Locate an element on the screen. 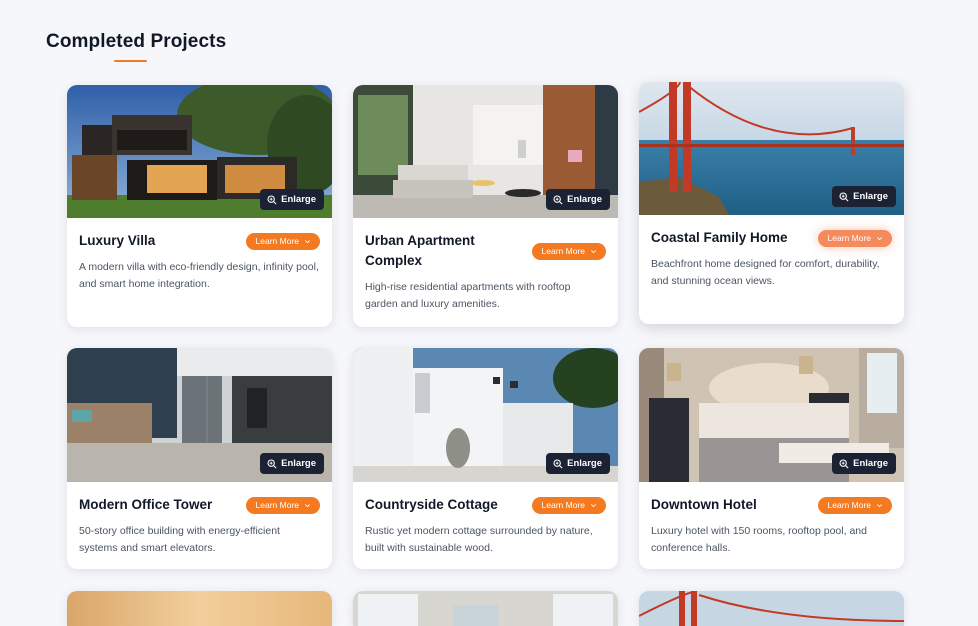 This screenshot has height=626, width=978. golden-gate-bridge-photo is located at coordinates (771, 608).